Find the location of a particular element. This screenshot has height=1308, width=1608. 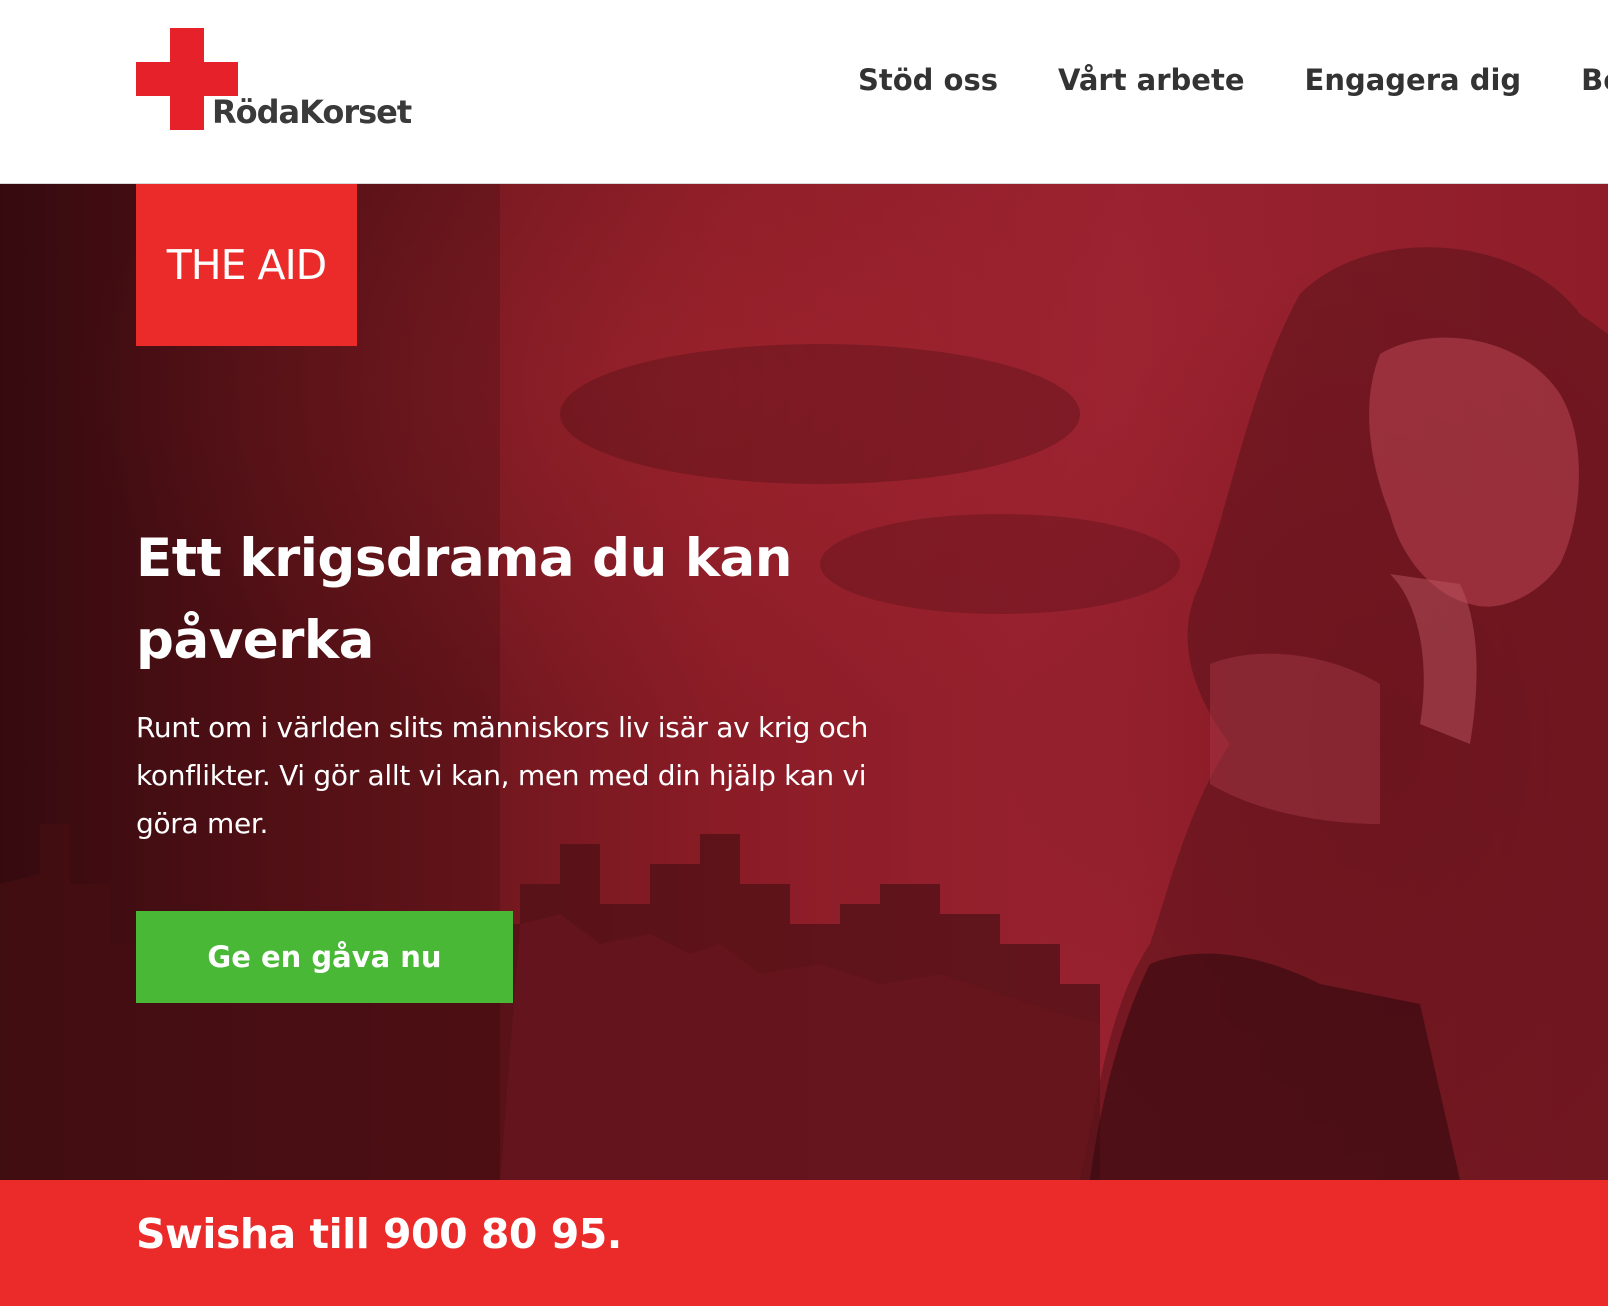

main-nav: Stöd oss Vårt arbete Engagera dig Behö is located at coordinates (1233, 80).